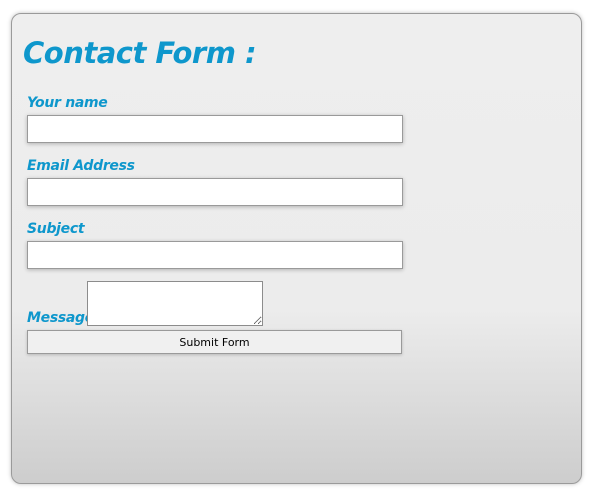 The image size is (595, 497). Describe the element at coordinates (215, 255) in the screenshot. I see `subject-input` at that location.